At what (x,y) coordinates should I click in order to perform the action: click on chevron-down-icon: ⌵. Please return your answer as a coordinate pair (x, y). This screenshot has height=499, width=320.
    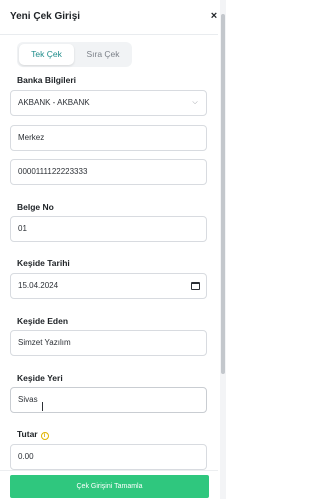
    Looking at the image, I should click on (195, 102).